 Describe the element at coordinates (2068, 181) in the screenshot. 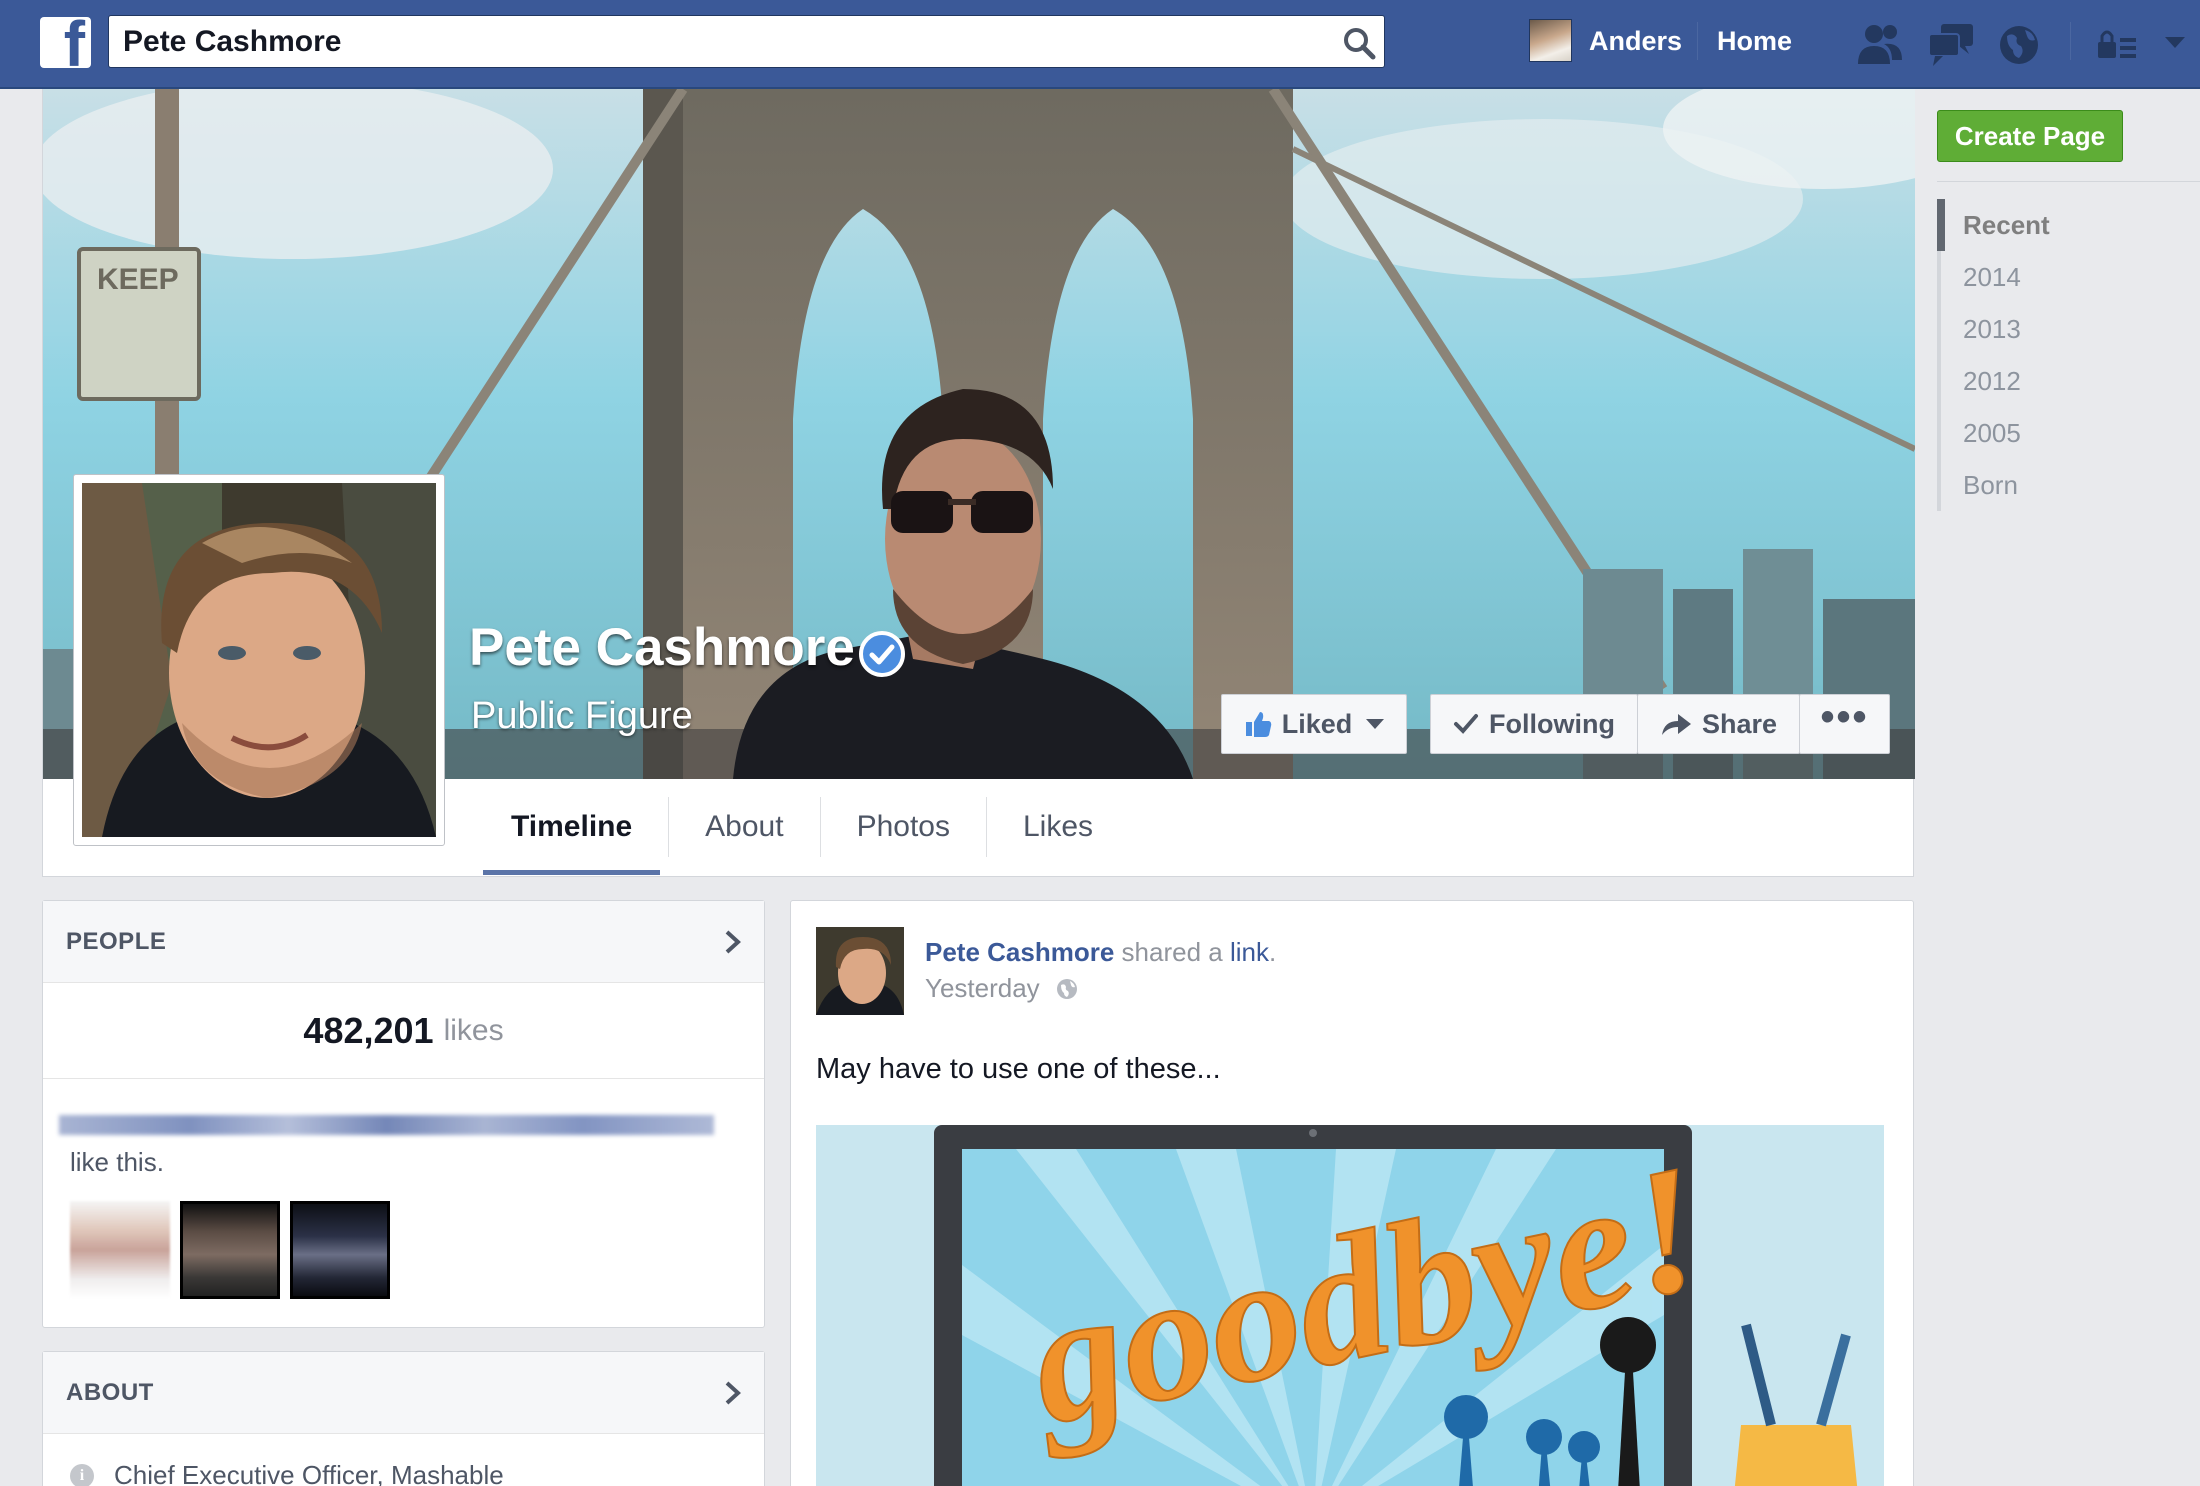

I see `right-column-divider` at that location.